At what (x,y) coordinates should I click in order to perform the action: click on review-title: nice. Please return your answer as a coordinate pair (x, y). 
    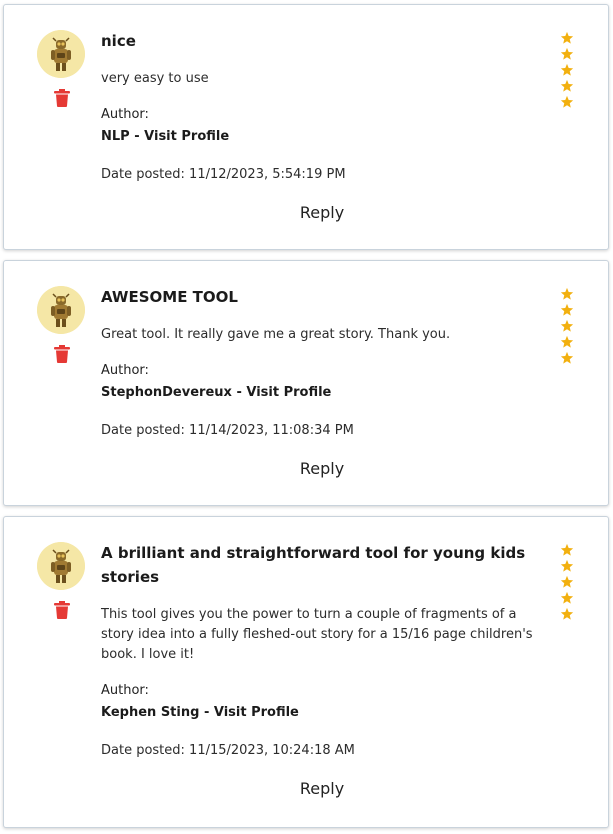
    Looking at the image, I should click on (118, 41).